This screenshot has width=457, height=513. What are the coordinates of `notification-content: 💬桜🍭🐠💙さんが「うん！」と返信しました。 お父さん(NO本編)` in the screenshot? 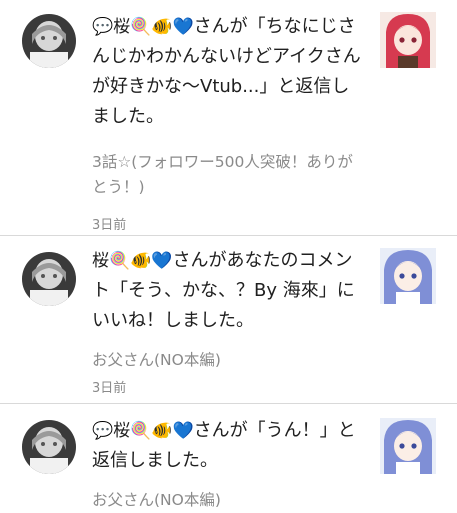 It's located at (228, 464).